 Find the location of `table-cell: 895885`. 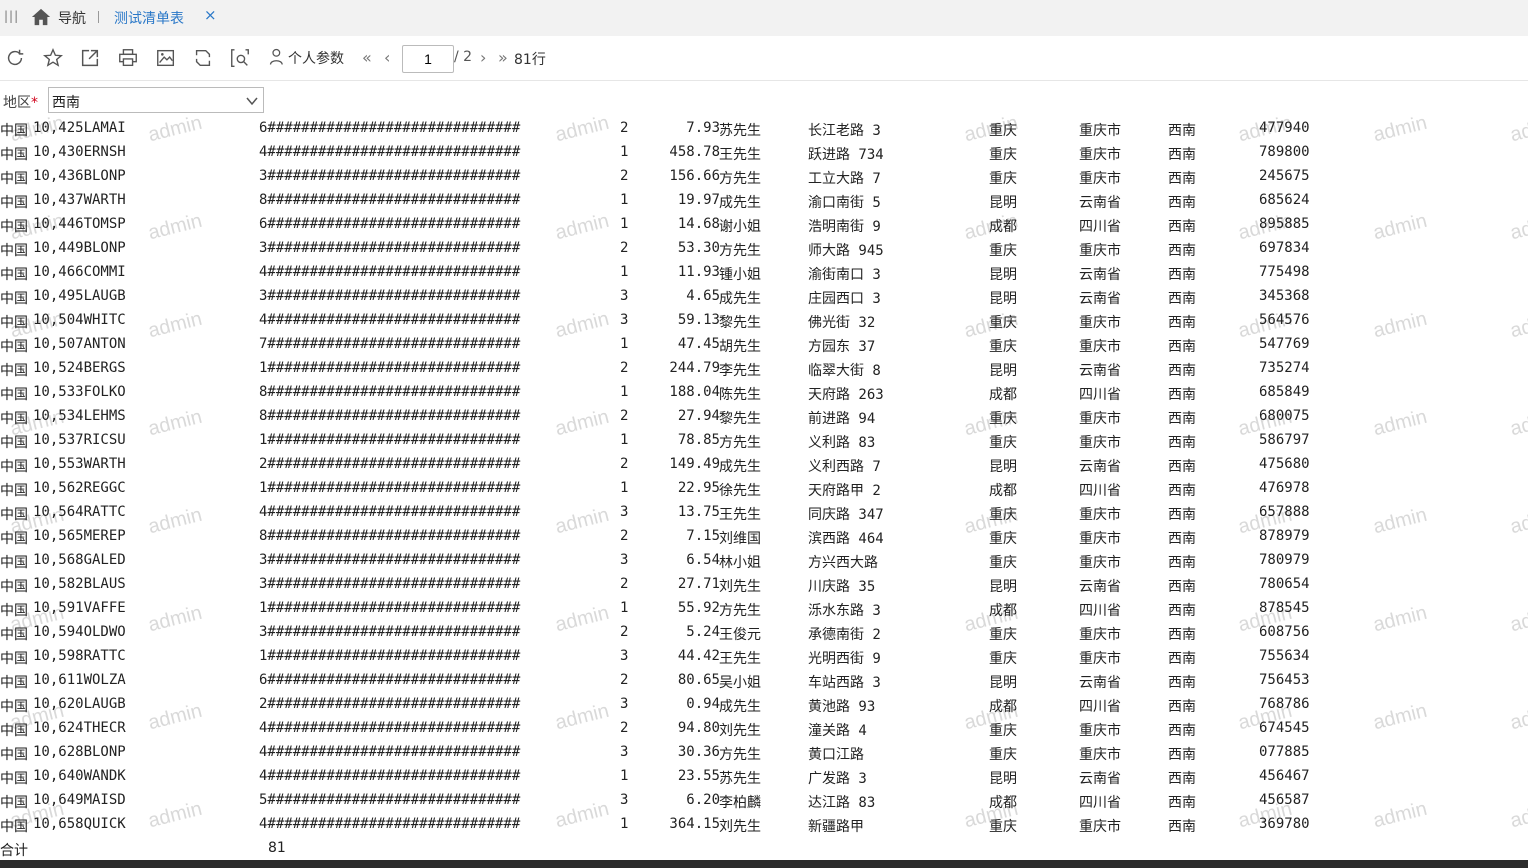

table-cell: 895885 is located at coordinates (1284, 224).